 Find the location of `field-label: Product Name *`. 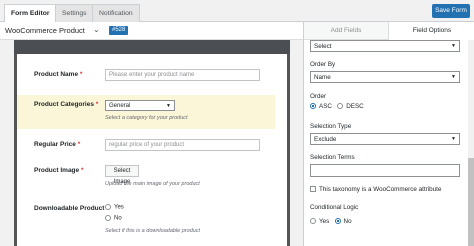

field-label: Product Name * is located at coordinates (58, 74).